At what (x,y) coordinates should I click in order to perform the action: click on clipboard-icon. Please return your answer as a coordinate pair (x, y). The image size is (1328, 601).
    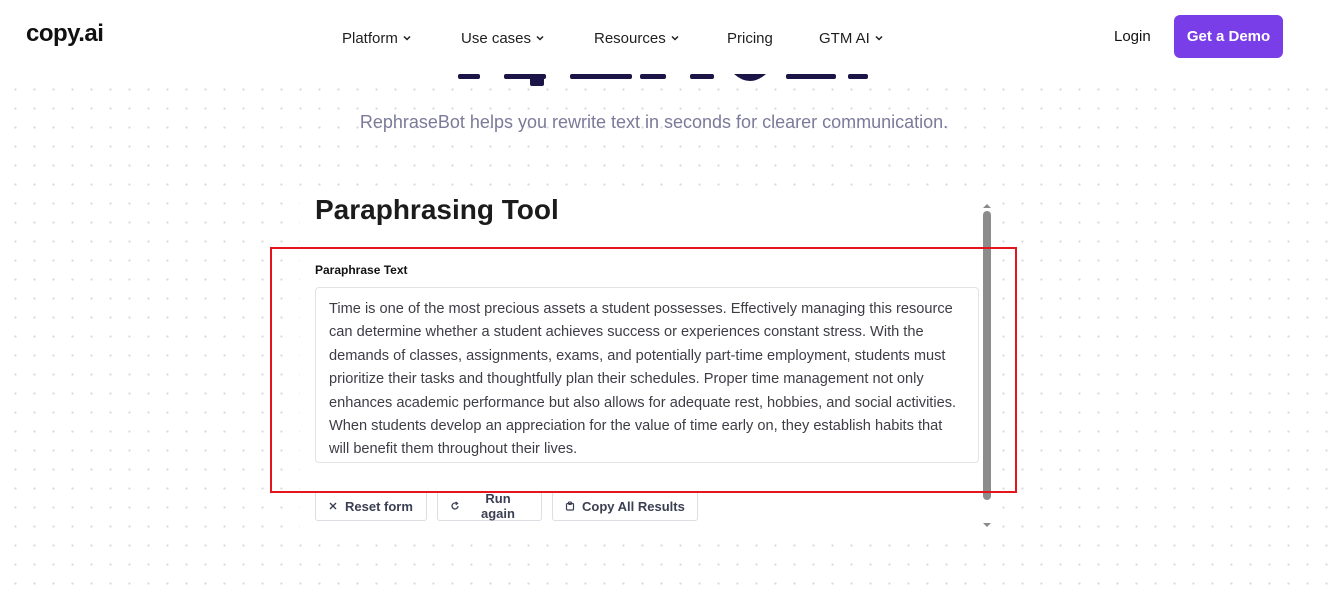
    Looking at the image, I should click on (570, 506).